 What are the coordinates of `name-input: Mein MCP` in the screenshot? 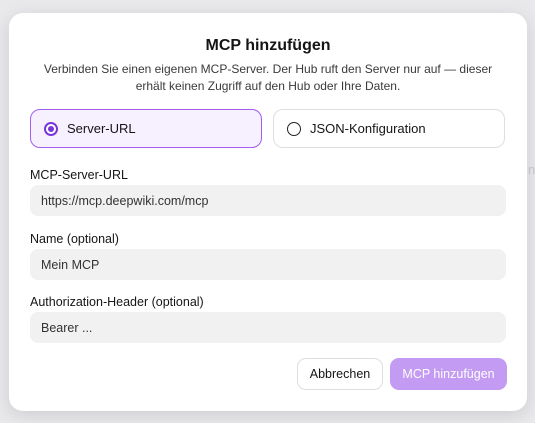 It's located at (268, 264).